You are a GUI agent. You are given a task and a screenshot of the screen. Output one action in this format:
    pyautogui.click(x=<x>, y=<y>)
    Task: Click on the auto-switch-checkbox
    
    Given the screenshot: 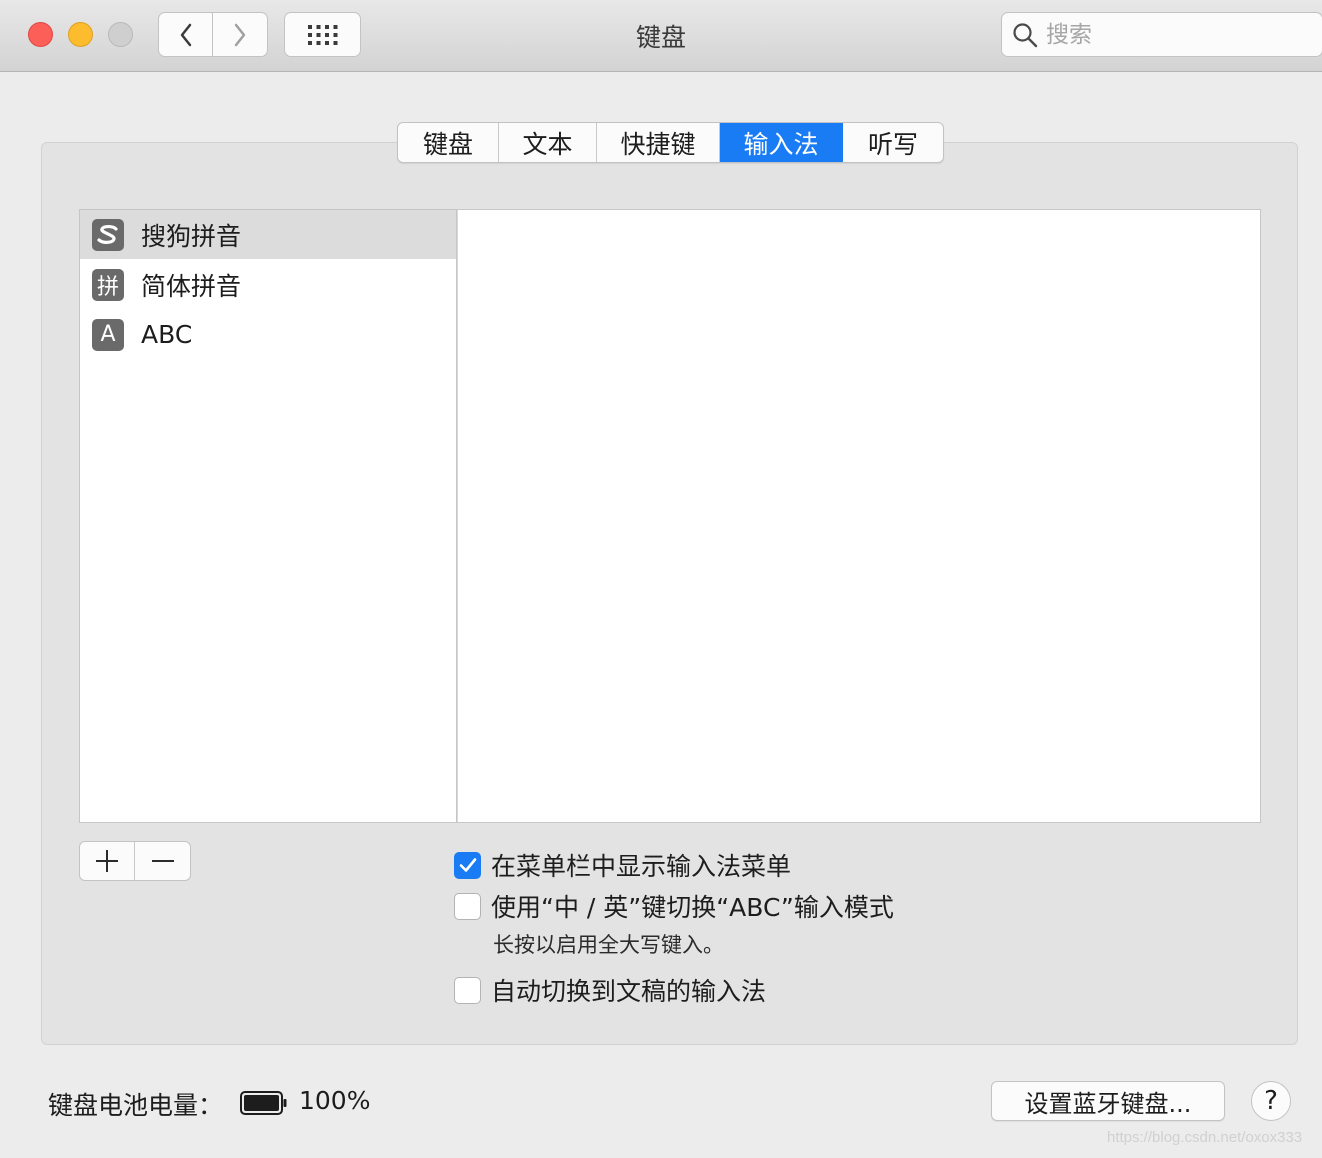 What is the action you would take?
    pyautogui.click(x=467, y=990)
    